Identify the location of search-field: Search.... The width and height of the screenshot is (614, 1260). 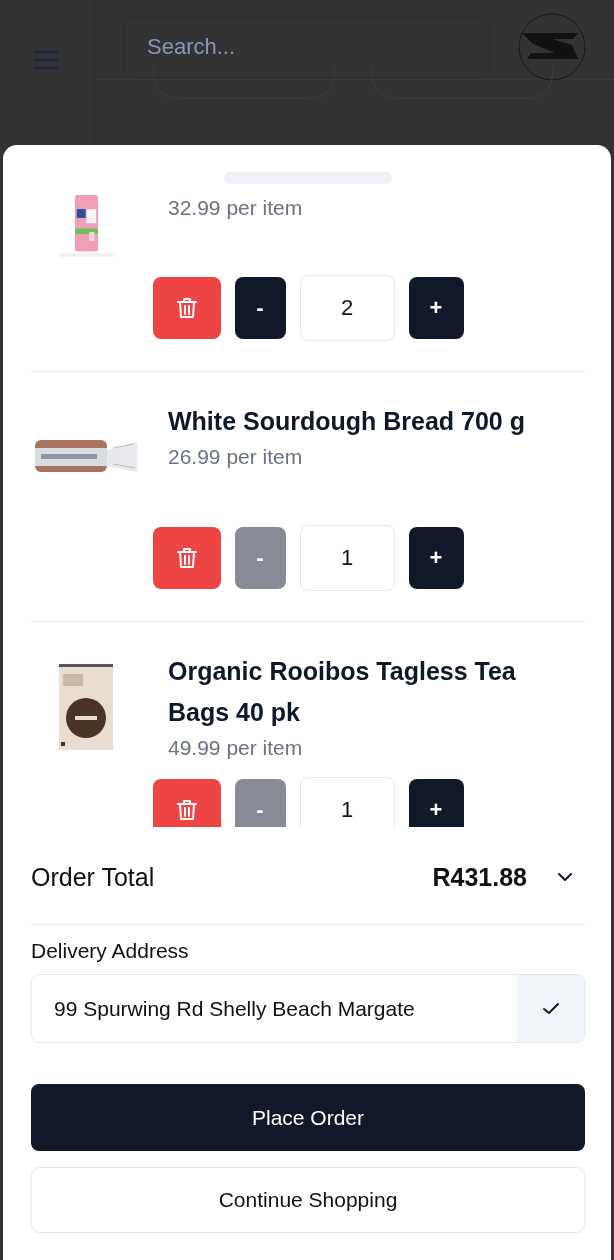
(307, 46).